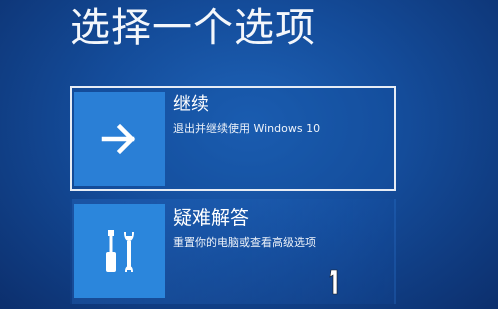  Describe the element at coordinates (191, 104) in the screenshot. I see `continue-title: 继续` at that location.